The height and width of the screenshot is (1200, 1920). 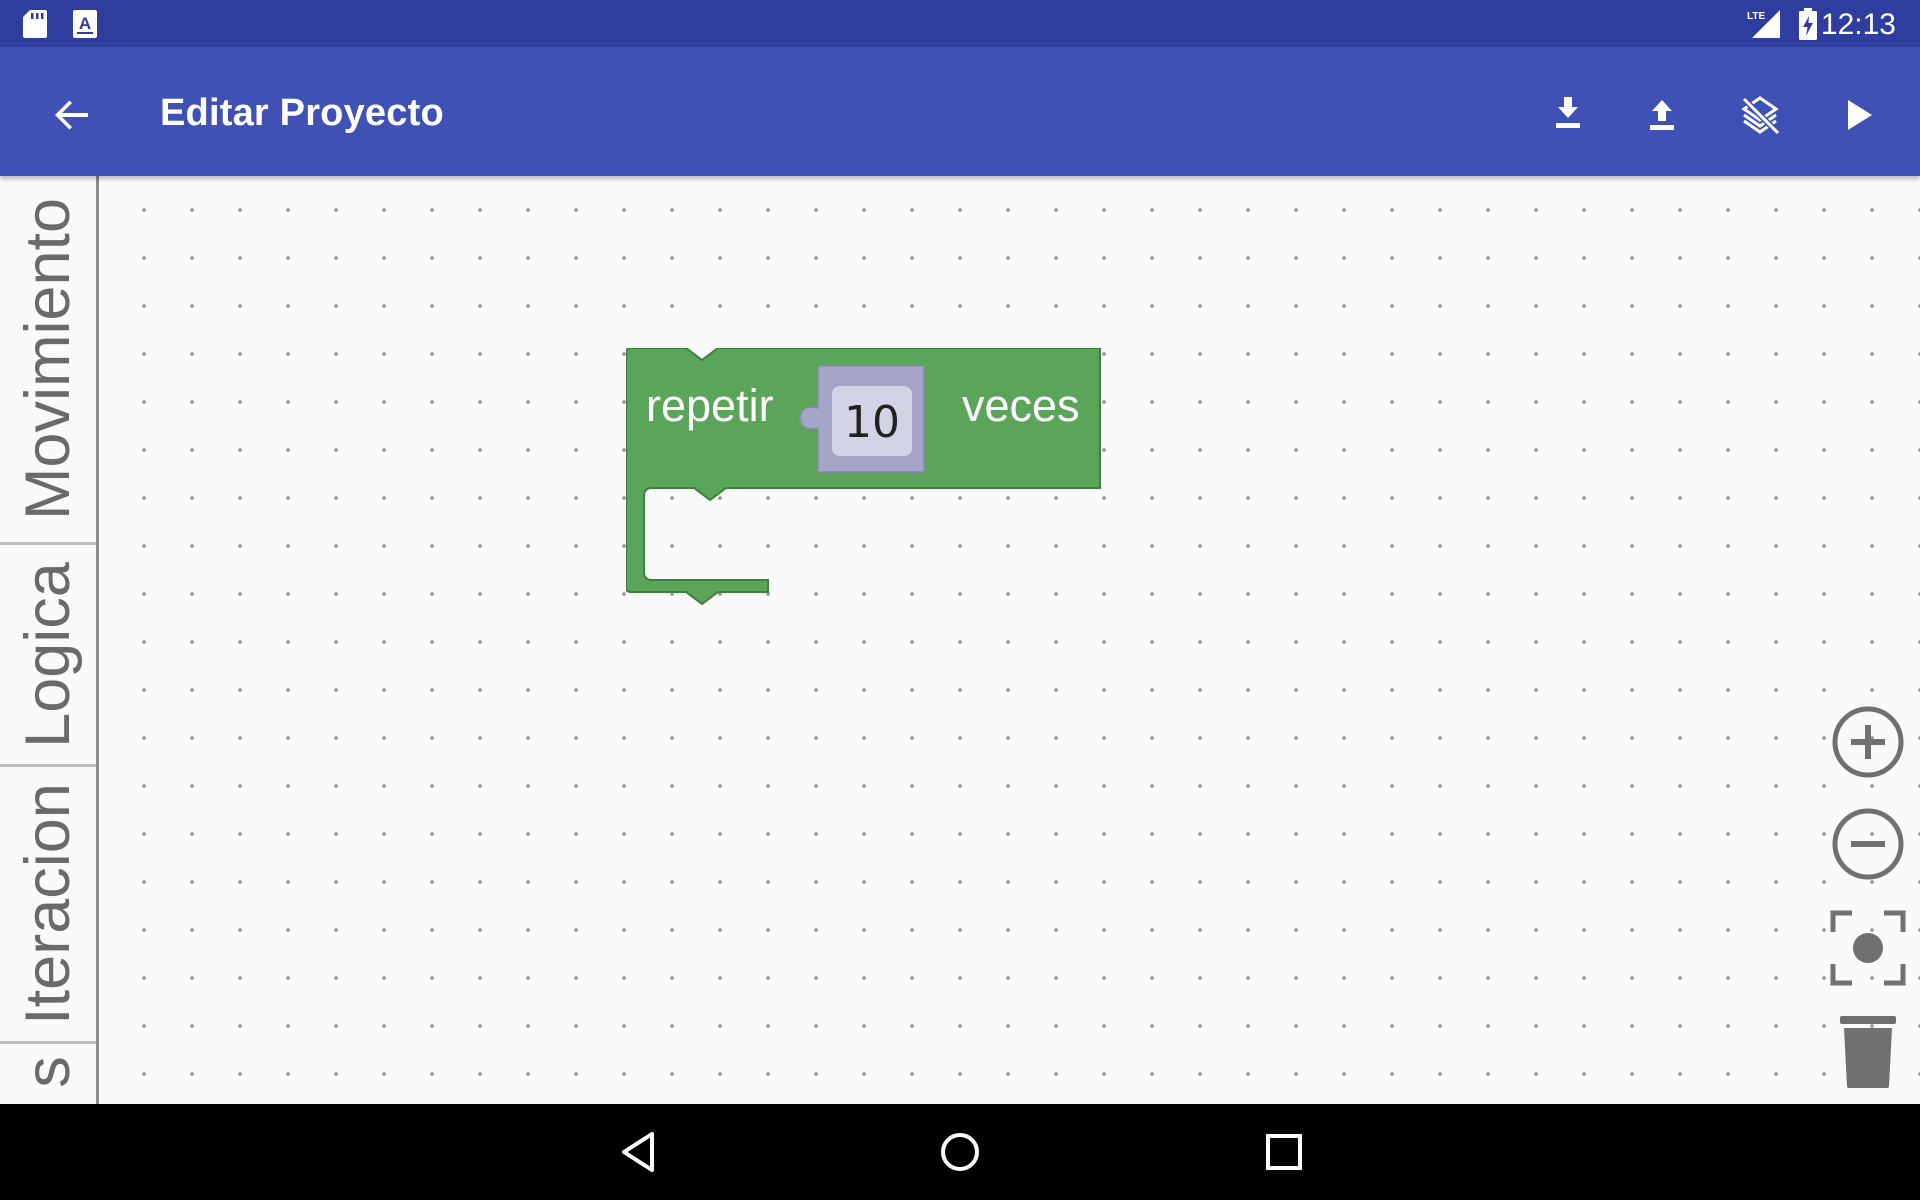 What do you see at coordinates (1858, 115) in the screenshot?
I see `play-icon` at bounding box center [1858, 115].